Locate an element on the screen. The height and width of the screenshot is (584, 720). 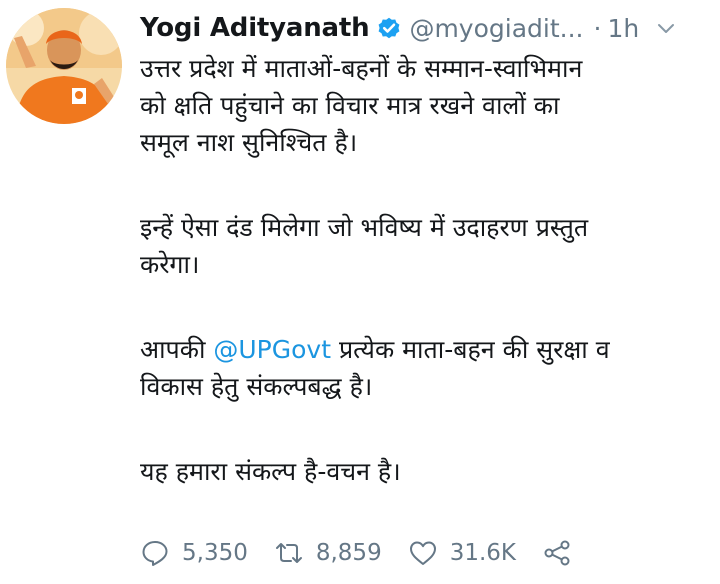
tweet-text-span: आपकी is located at coordinates (177, 349).